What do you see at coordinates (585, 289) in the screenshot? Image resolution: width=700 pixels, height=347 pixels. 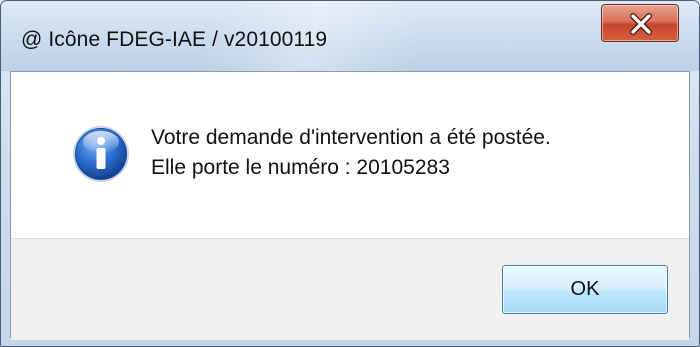 I see `ok-button: OK` at bounding box center [585, 289].